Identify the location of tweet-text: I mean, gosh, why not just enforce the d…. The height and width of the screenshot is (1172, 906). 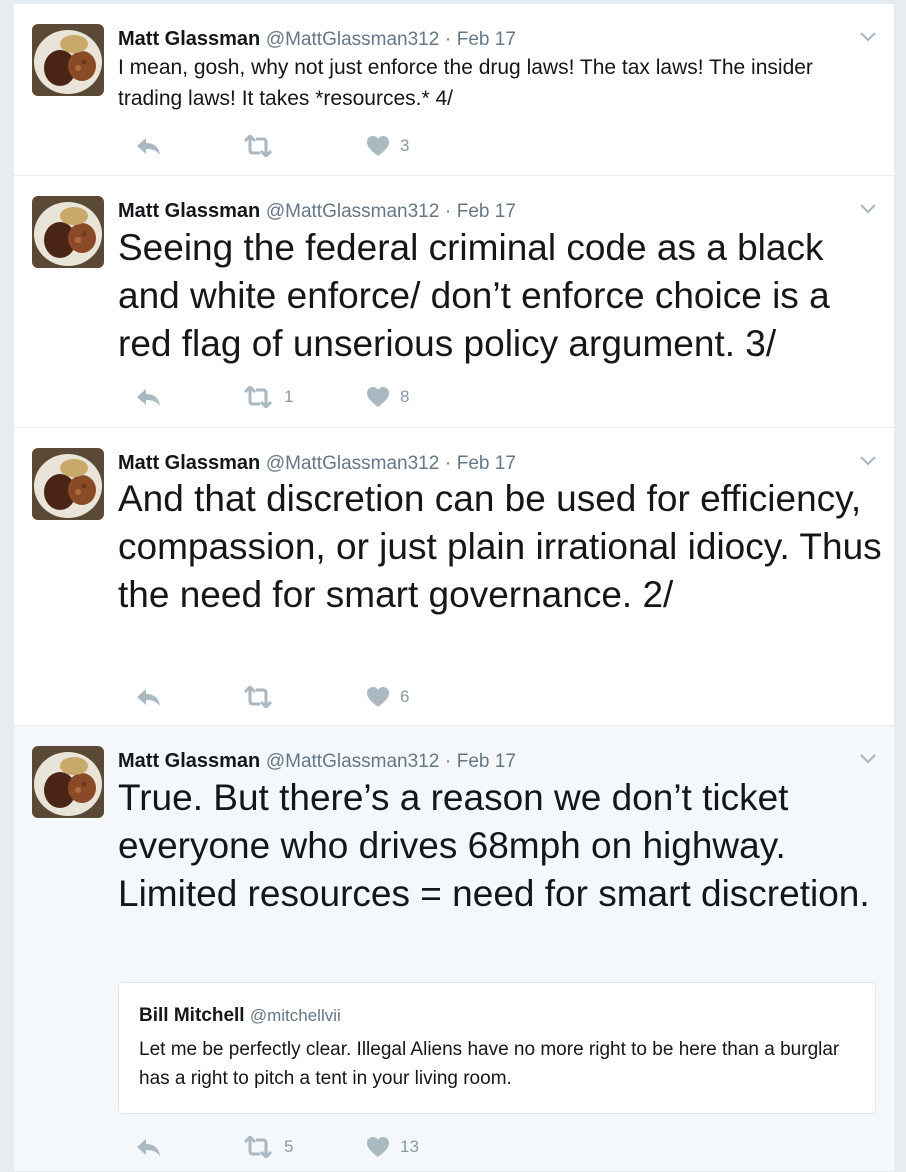
(465, 83).